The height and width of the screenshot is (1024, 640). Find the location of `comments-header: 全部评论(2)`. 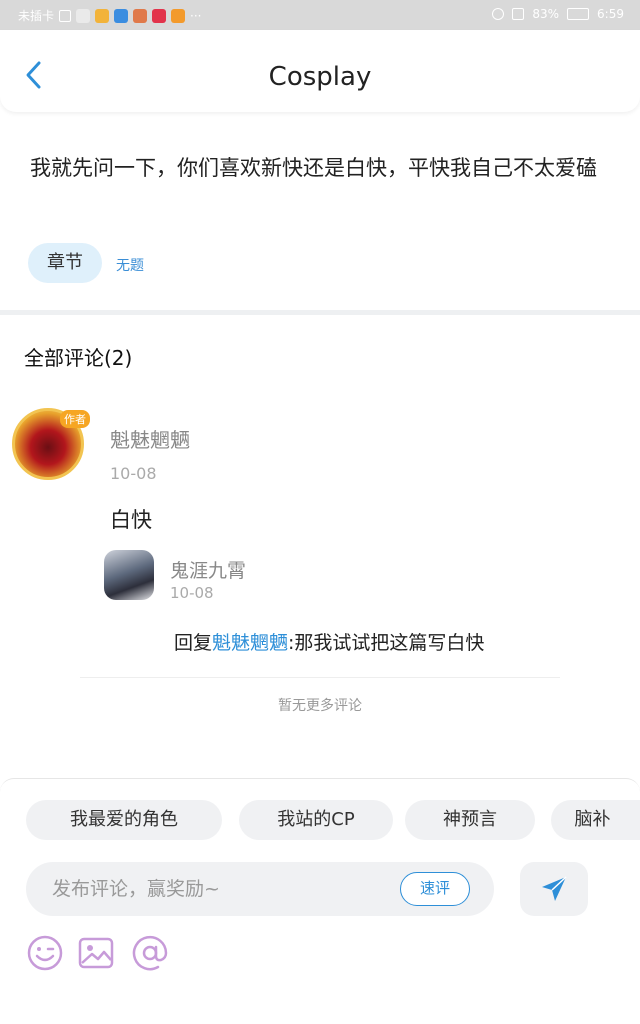

comments-header: 全部评论(2) is located at coordinates (78, 358).